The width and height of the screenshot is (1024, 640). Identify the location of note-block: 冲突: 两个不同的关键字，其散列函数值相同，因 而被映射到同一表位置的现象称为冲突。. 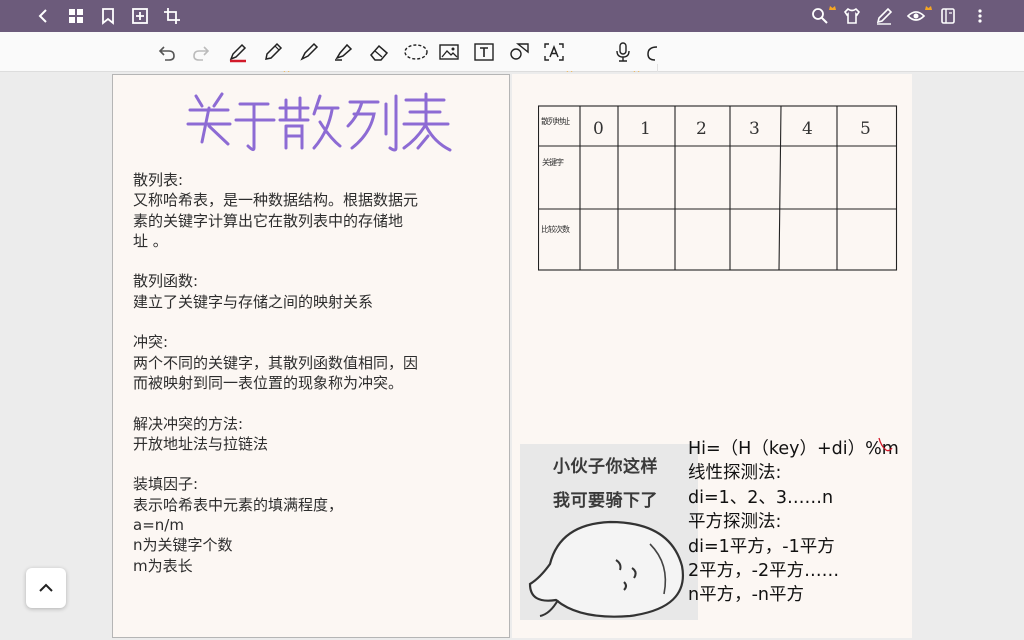
(303, 362).